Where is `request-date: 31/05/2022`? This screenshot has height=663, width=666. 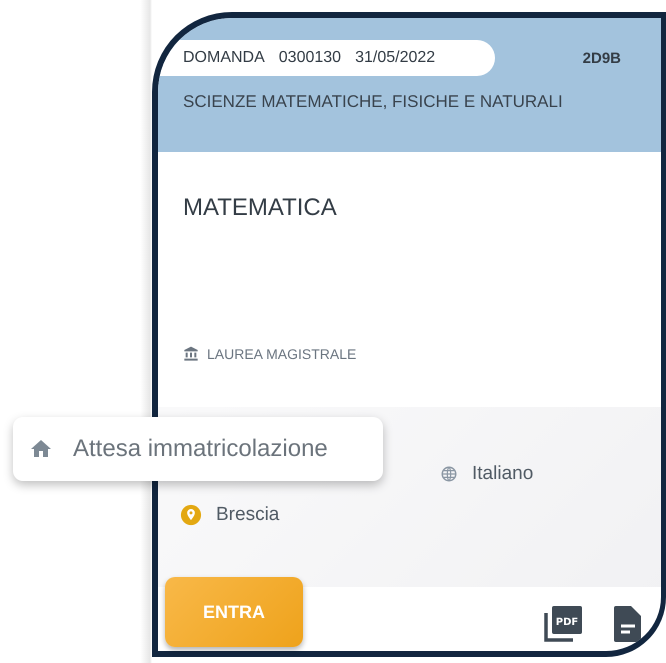 request-date: 31/05/2022 is located at coordinates (395, 58).